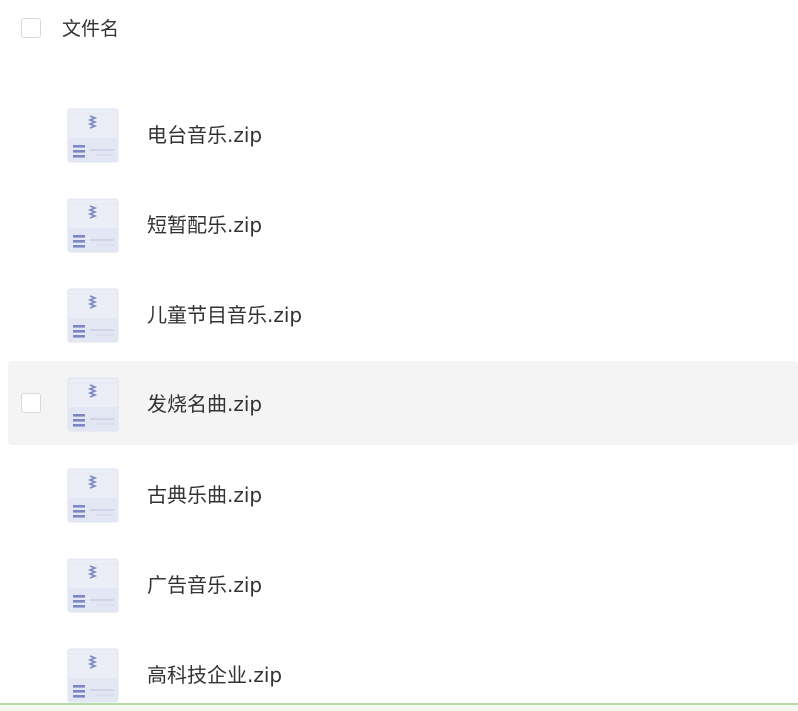  Describe the element at coordinates (204, 585) in the screenshot. I see `file-name: 广告音乐.zip` at that location.